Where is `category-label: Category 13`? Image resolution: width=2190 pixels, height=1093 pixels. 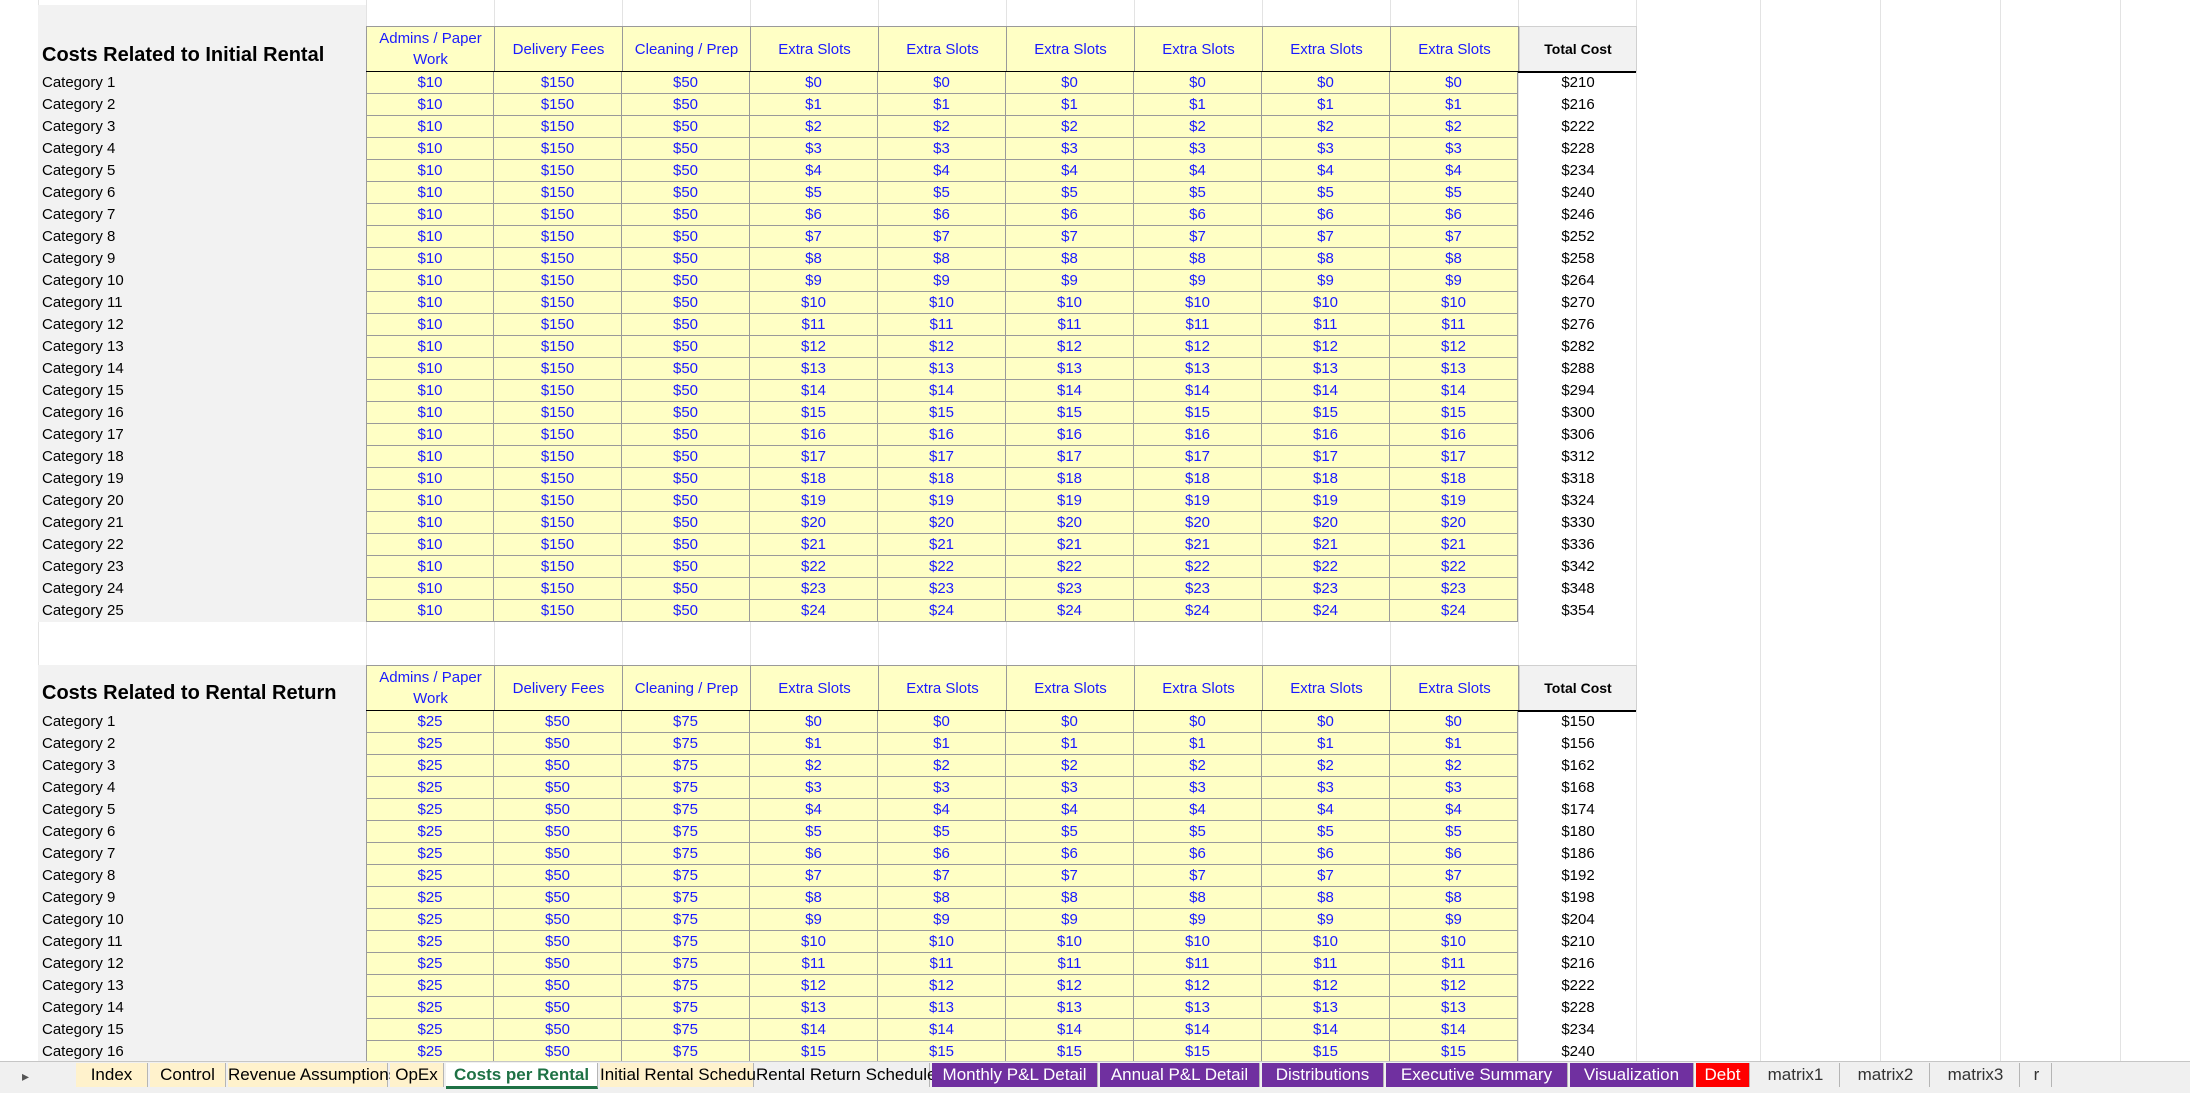
category-label: Category 13 is located at coordinates (83, 986).